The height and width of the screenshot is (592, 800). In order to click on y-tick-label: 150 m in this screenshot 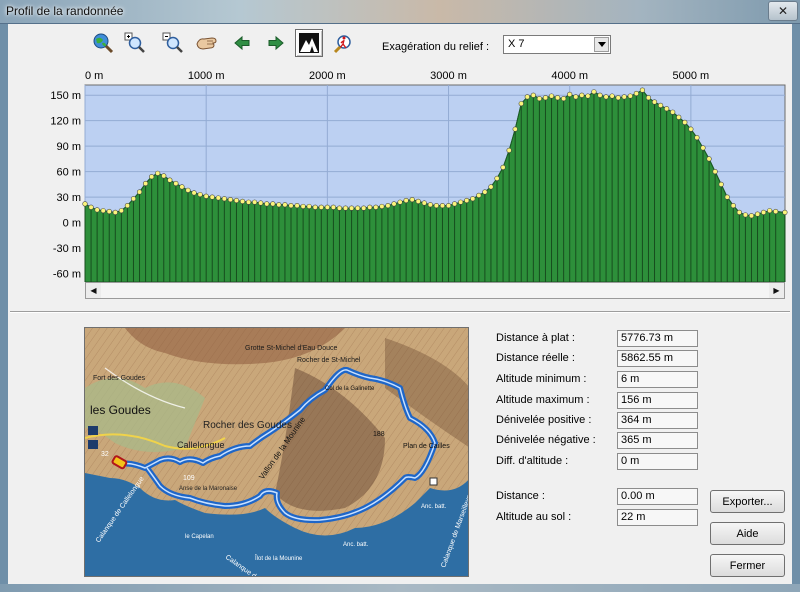, I will do `click(65, 96)`.